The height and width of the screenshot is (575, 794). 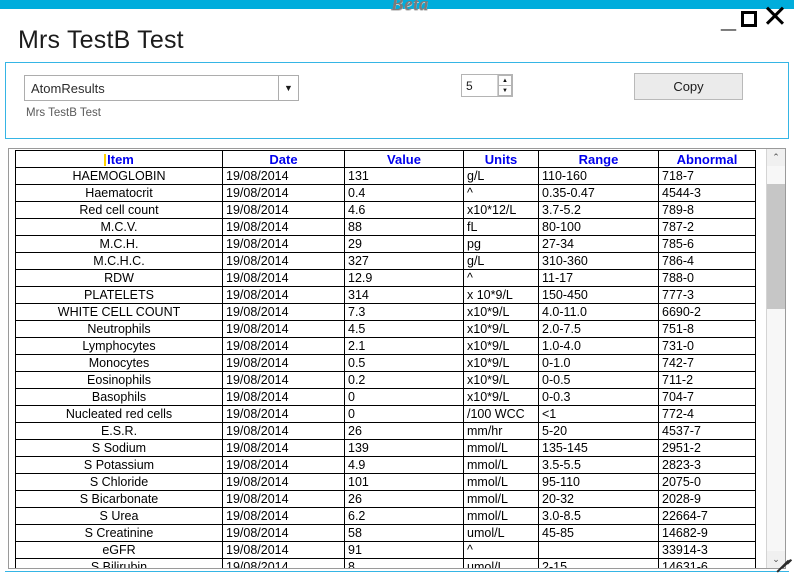 What do you see at coordinates (119, 193) in the screenshot?
I see `cell-item: Haematocrit` at bounding box center [119, 193].